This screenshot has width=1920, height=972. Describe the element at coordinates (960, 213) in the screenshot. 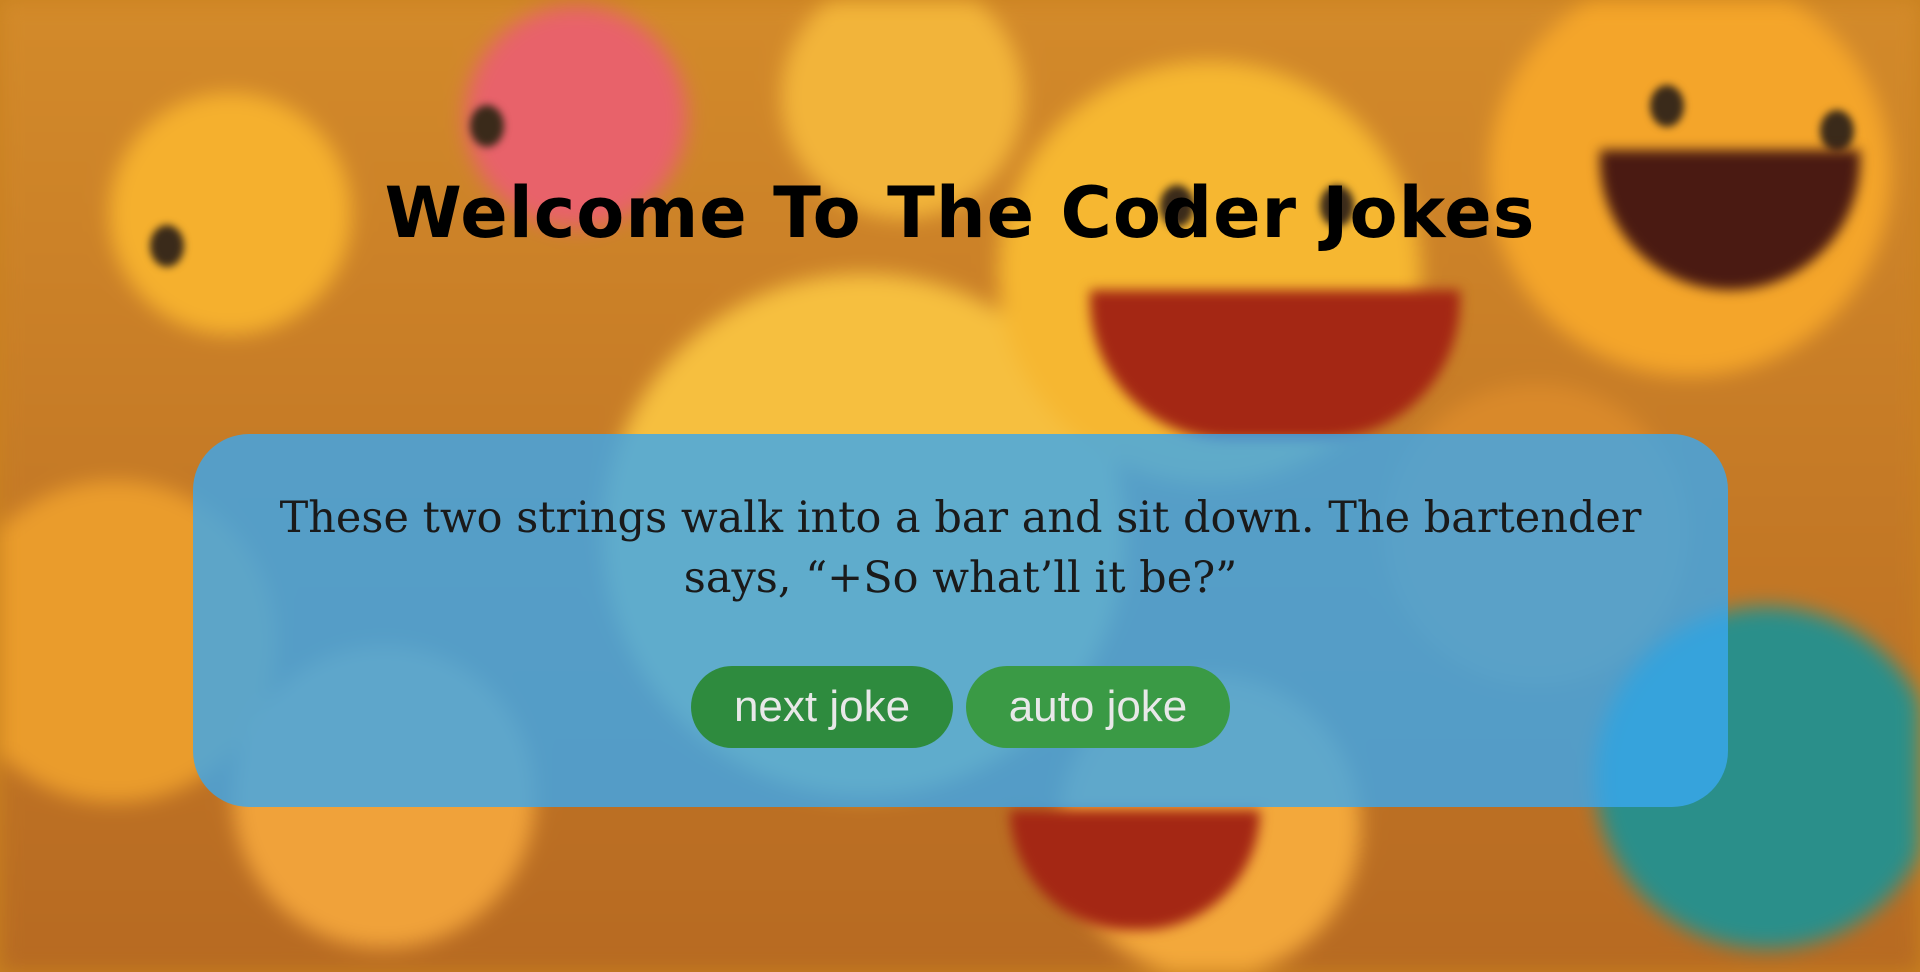

I see `page-title: Welcome To The Coder Jokes` at that location.